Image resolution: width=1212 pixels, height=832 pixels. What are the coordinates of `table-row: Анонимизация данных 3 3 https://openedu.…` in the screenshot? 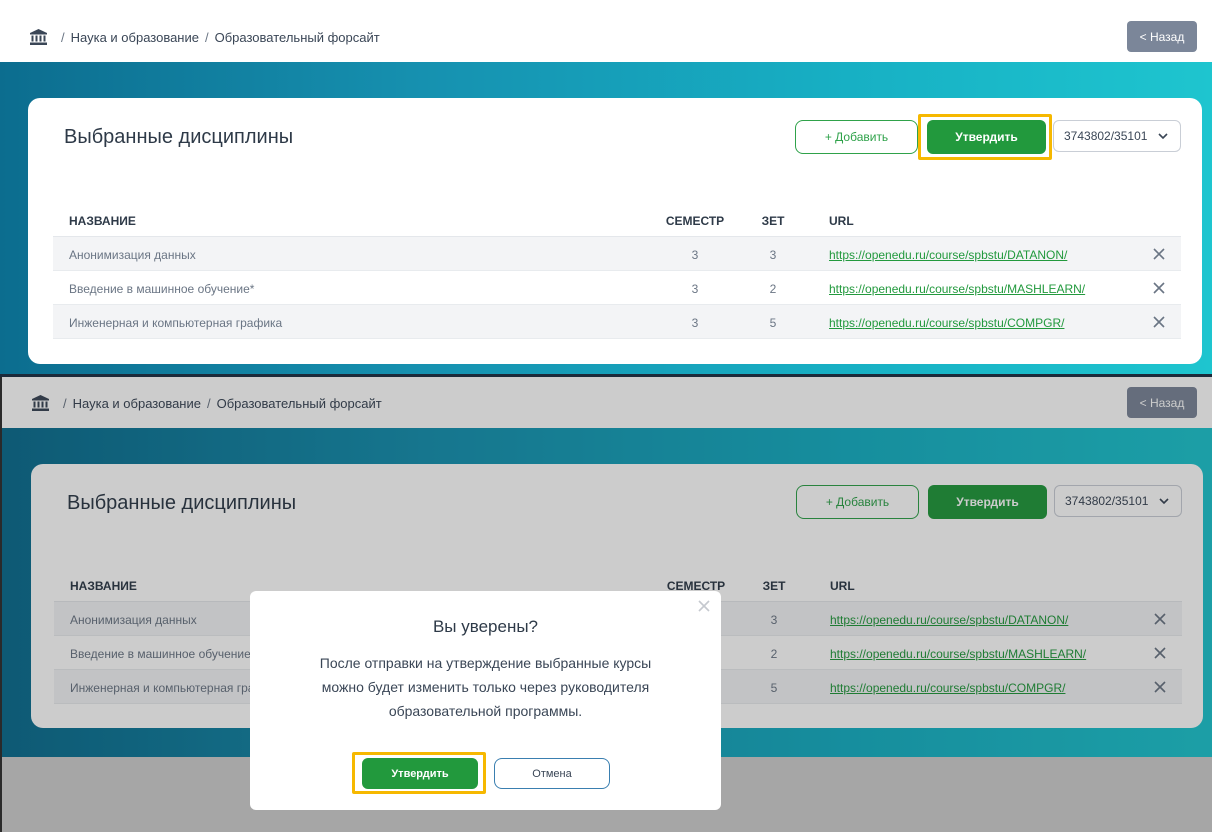 It's located at (617, 254).